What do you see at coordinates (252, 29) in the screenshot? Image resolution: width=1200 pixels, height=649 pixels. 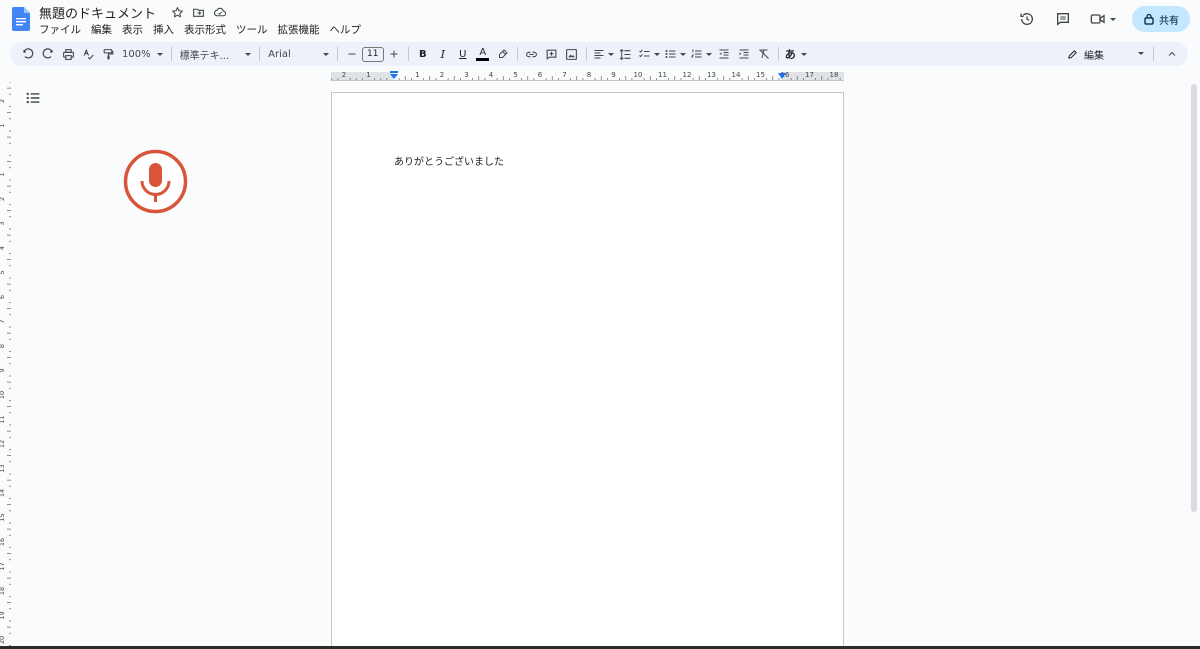 I see `menu-tools: ツール` at bounding box center [252, 29].